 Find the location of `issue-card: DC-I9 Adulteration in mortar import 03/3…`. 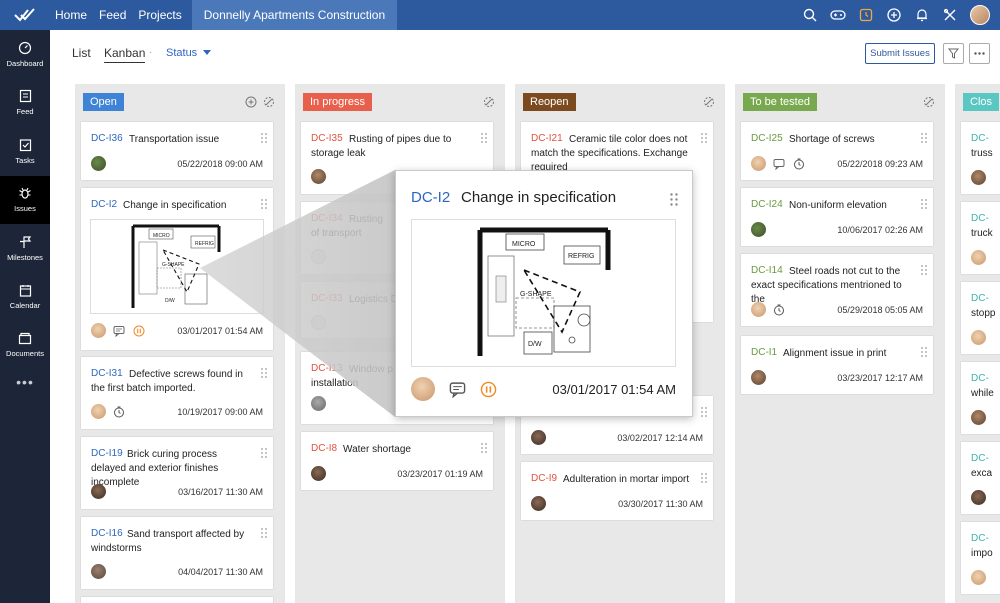

issue-card: DC-I9 Adulteration in mortar import 03/3… is located at coordinates (617, 491).